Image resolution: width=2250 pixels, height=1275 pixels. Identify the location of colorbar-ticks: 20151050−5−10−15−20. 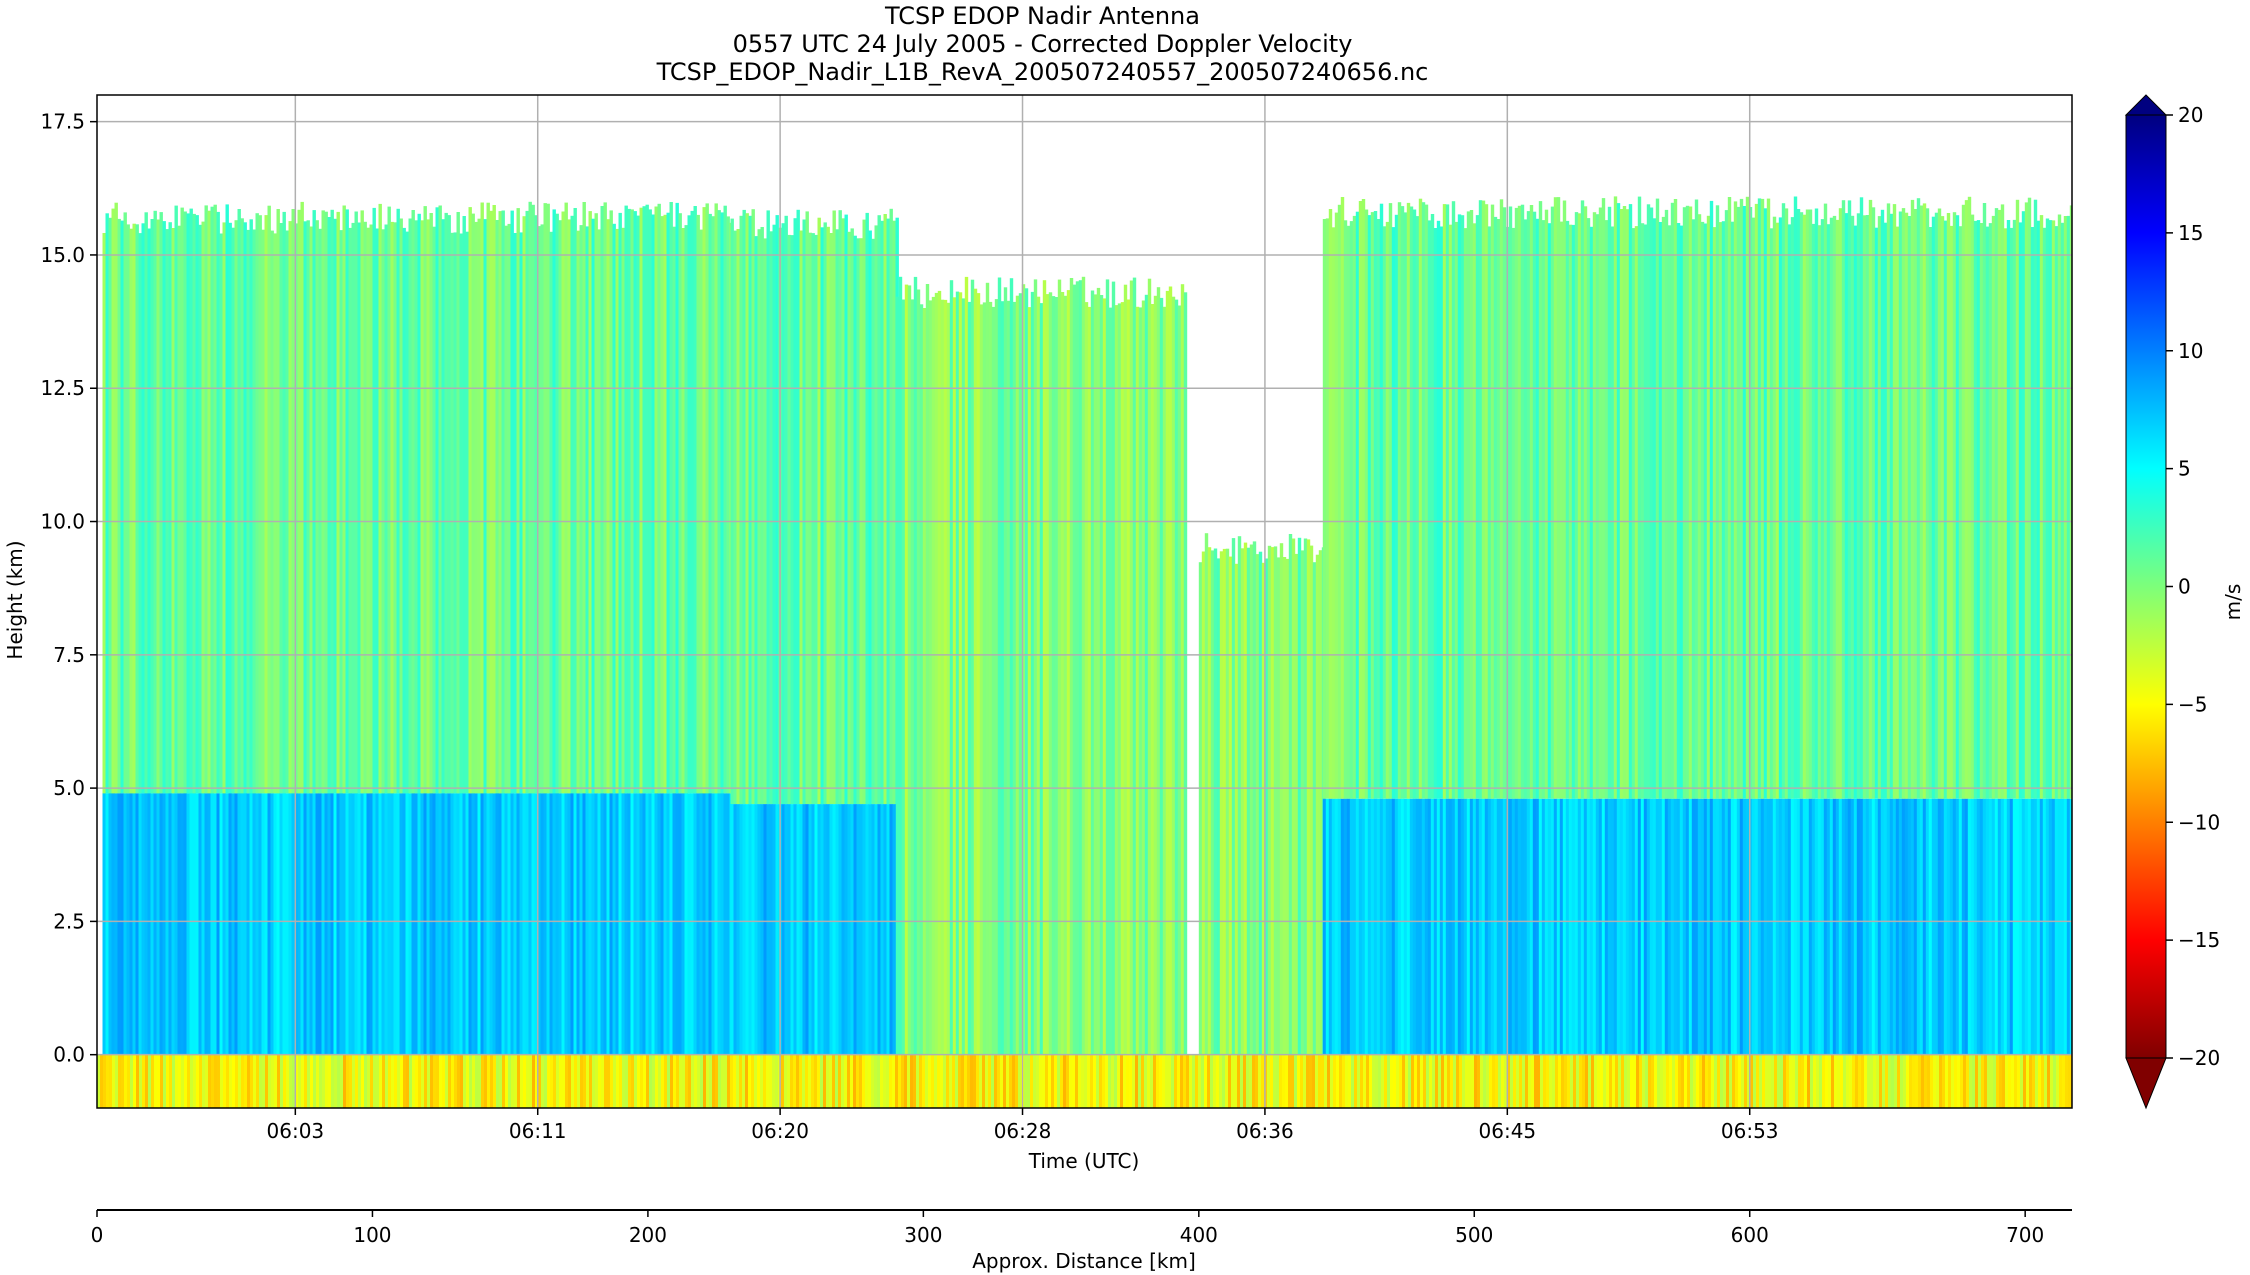
(2193, 586).